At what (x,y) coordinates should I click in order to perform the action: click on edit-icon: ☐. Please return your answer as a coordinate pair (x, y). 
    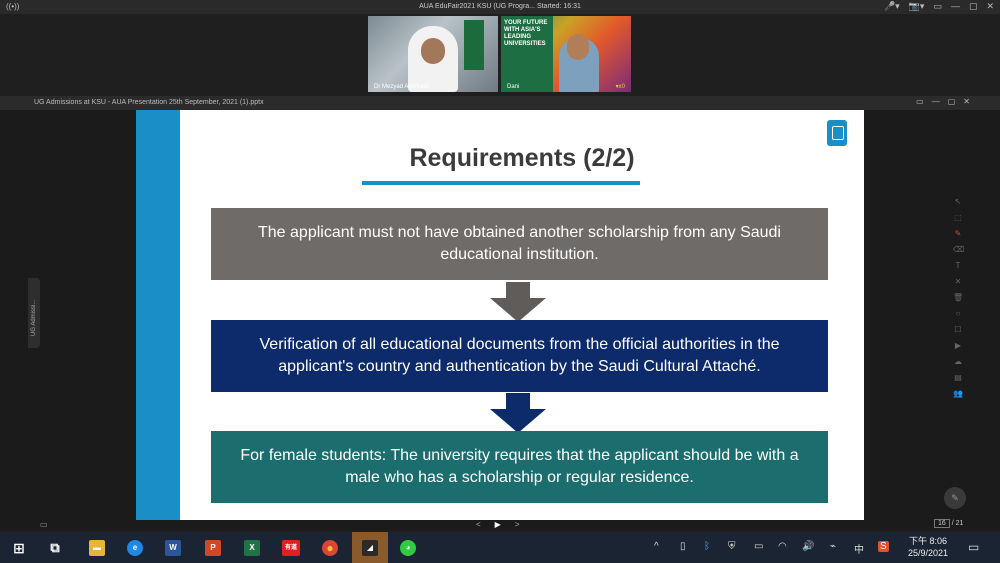
    Looking at the image, I should click on (958, 330).